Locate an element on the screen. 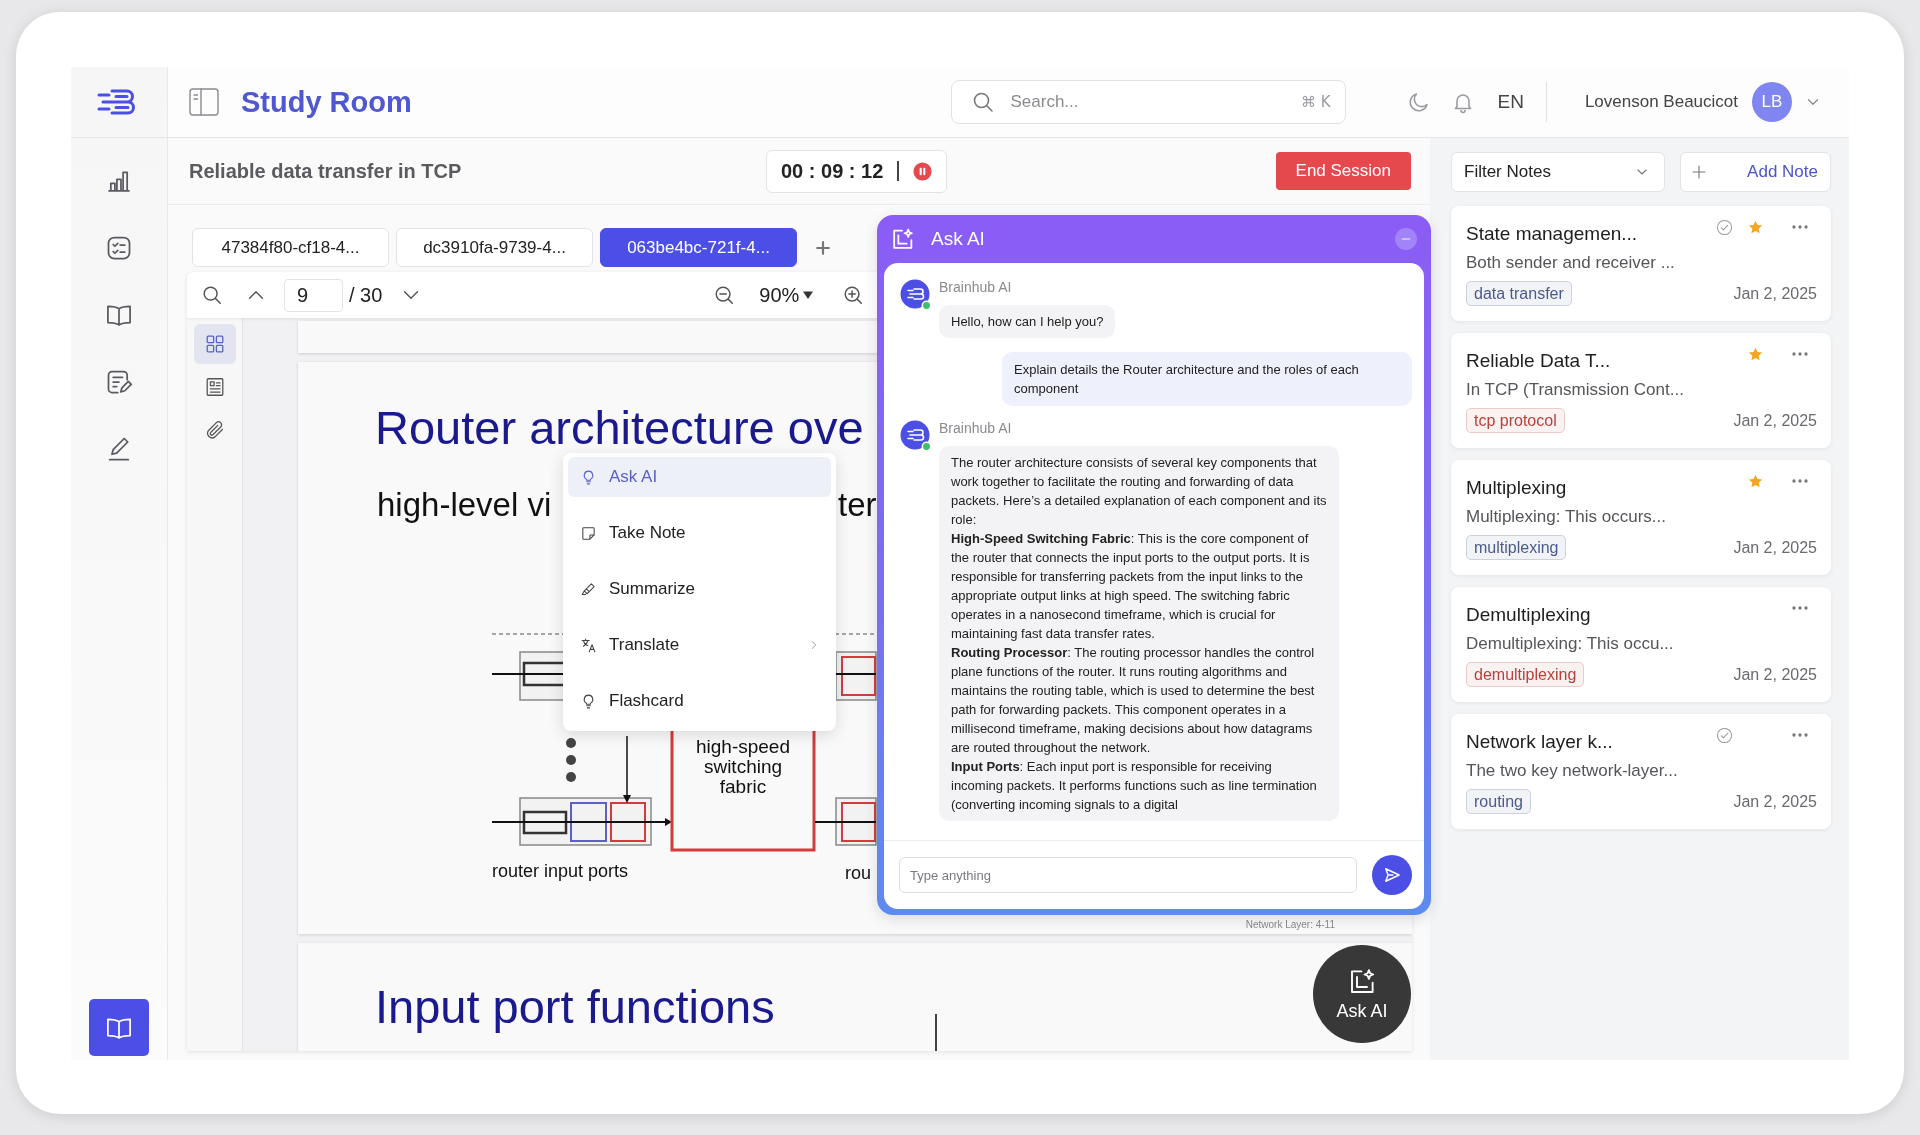  message-text: Explain details the Router architecture and the roles of each component is located at coordinates (1187, 379).